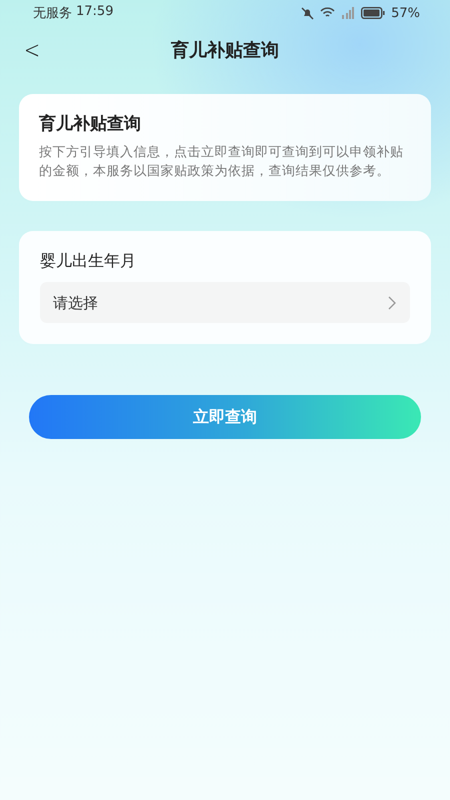  What do you see at coordinates (392, 303) in the screenshot?
I see `chevron-right-icon` at bounding box center [392, 303].